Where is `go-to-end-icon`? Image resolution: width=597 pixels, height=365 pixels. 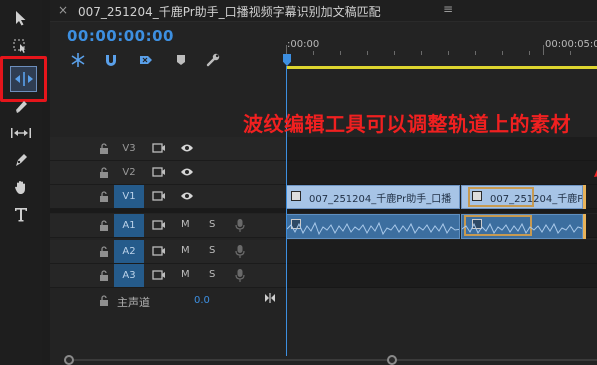
go-to-end-icon is located at coordinates (270, 298).